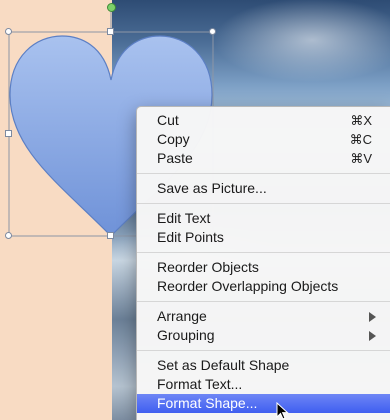  What do you see at coordinates (361, 120) in the screenshot?
I see `shortcut-label: ⌘X` at bounding box center [361, 120].